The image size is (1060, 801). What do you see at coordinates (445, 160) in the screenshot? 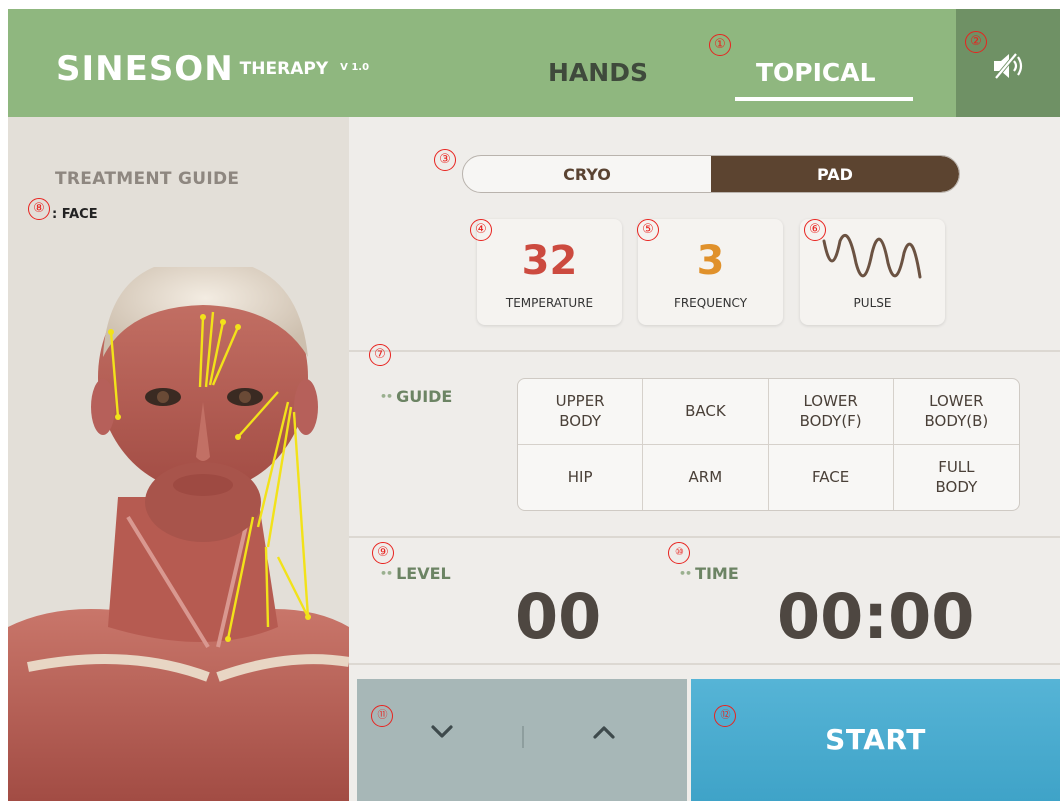
I see `marker-3: ③` at bounding box center [445, 160].